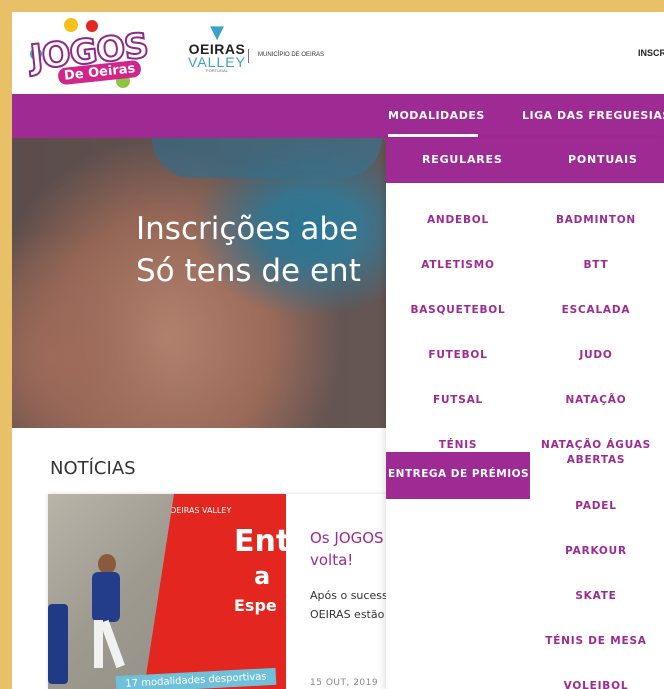 This screenshot has height=689, width=664. I want to click on oeiras-valley-logo: ▼ OEIRAS VALLEY PORTUGAL, so click(217, 52).